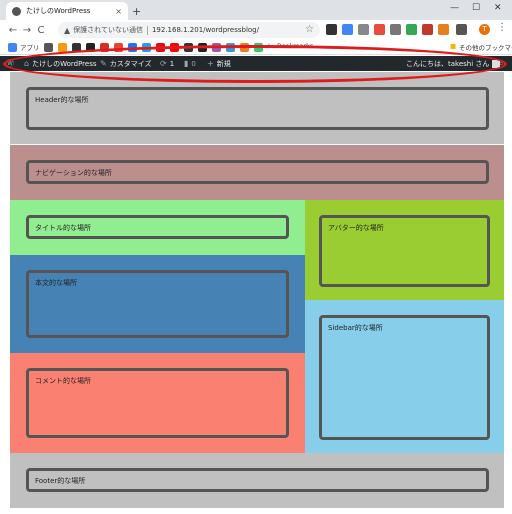 Image resolution: width=512 pixels, height=514 pixels. What do you see at coordinates (63, 381) in the screenshot?
I see `comment-label: コメント的な場所` at bounding box center [63, 381].